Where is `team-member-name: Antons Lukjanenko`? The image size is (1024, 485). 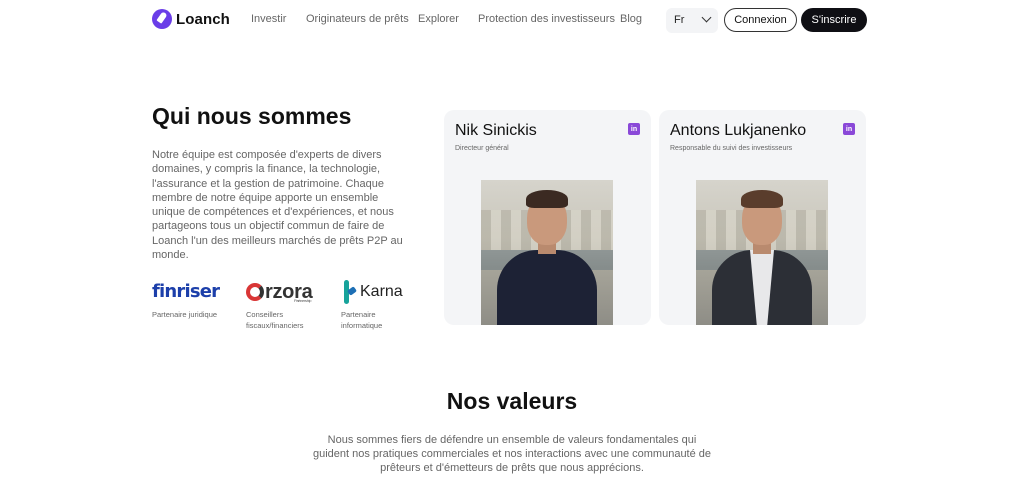 team-member-name: Antons Lukjanenko is located at coordinates (738, 130).